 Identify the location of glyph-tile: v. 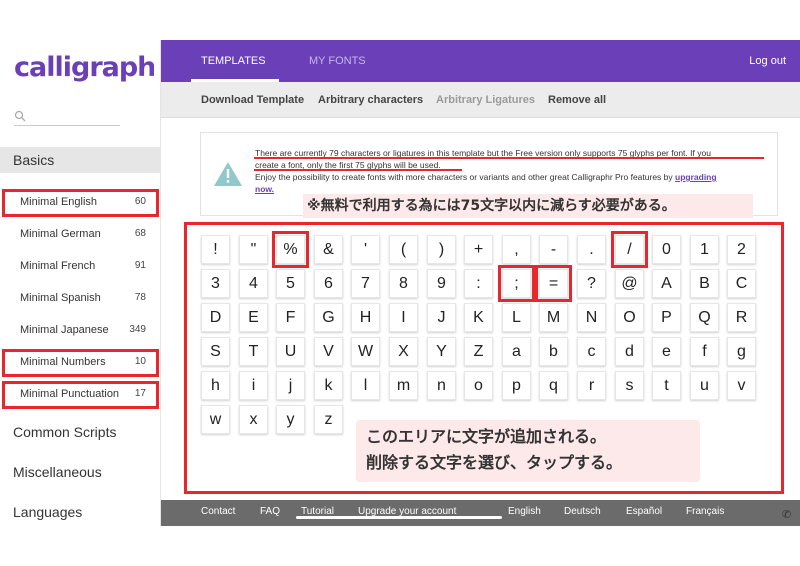
(741, 385).